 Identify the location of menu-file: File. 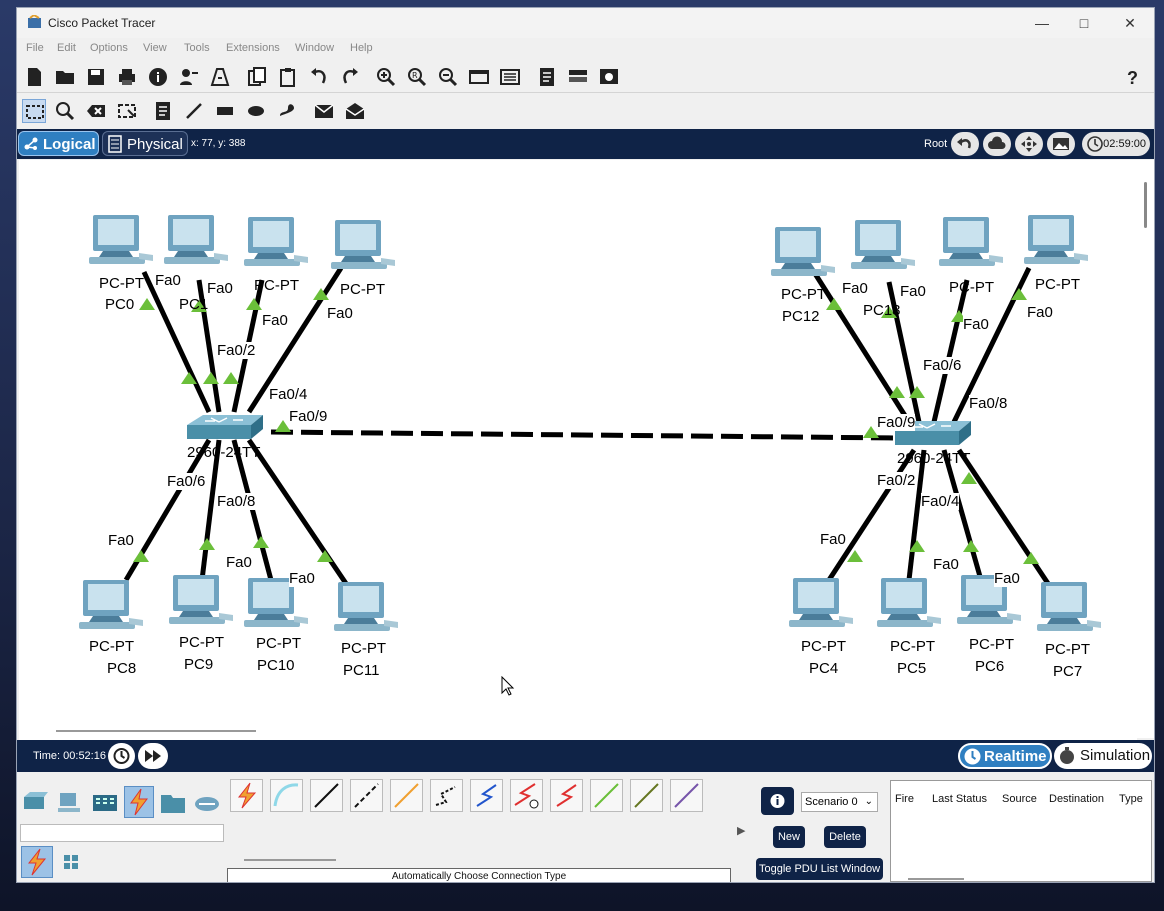
(35, 48).